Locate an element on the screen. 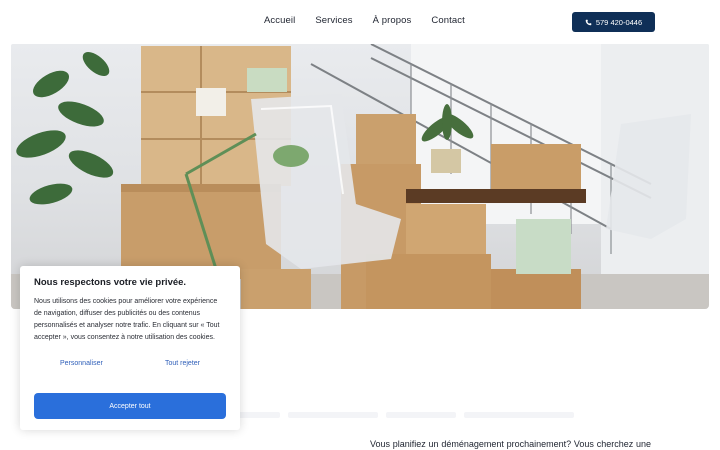 This screenshot has width=720, height=450. reject-all-button: Tout rejeter is located at coordinates (182, 363).